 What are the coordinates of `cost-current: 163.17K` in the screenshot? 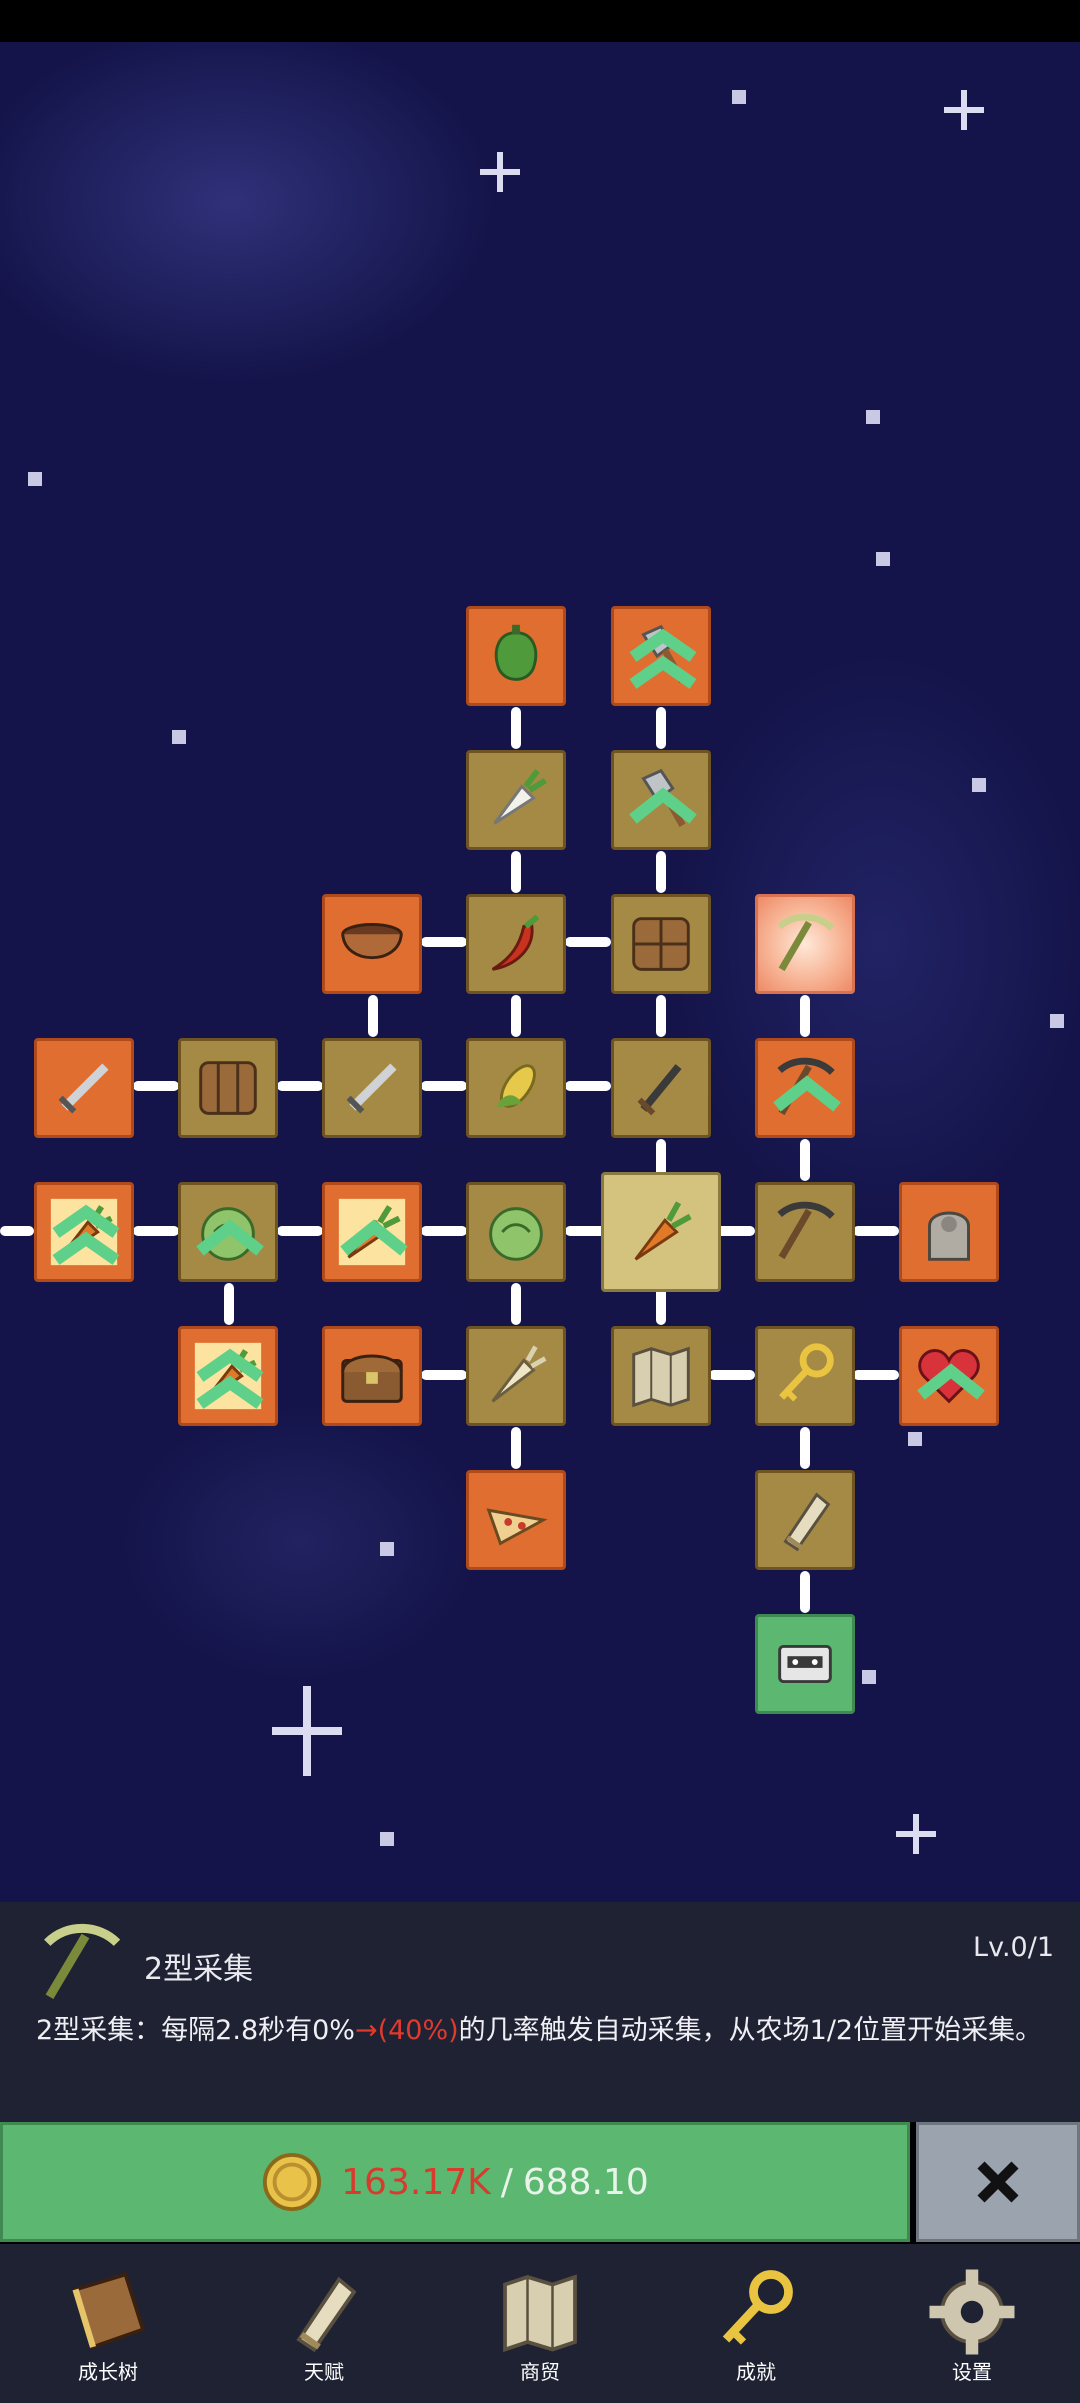 It's located at (416, 2182).